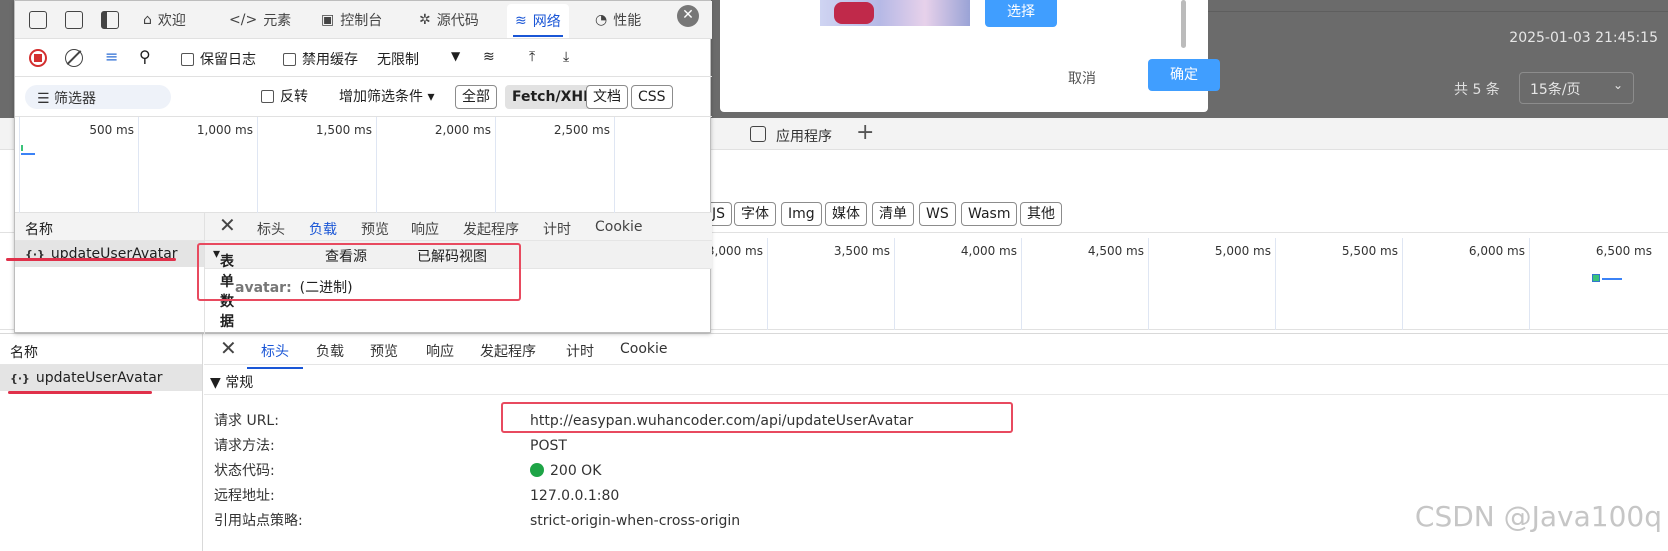  Describe the element at coordinates (408, 471) in the screenshot. I see `kv-status-code: 状态代码: 200 OK` at that location.